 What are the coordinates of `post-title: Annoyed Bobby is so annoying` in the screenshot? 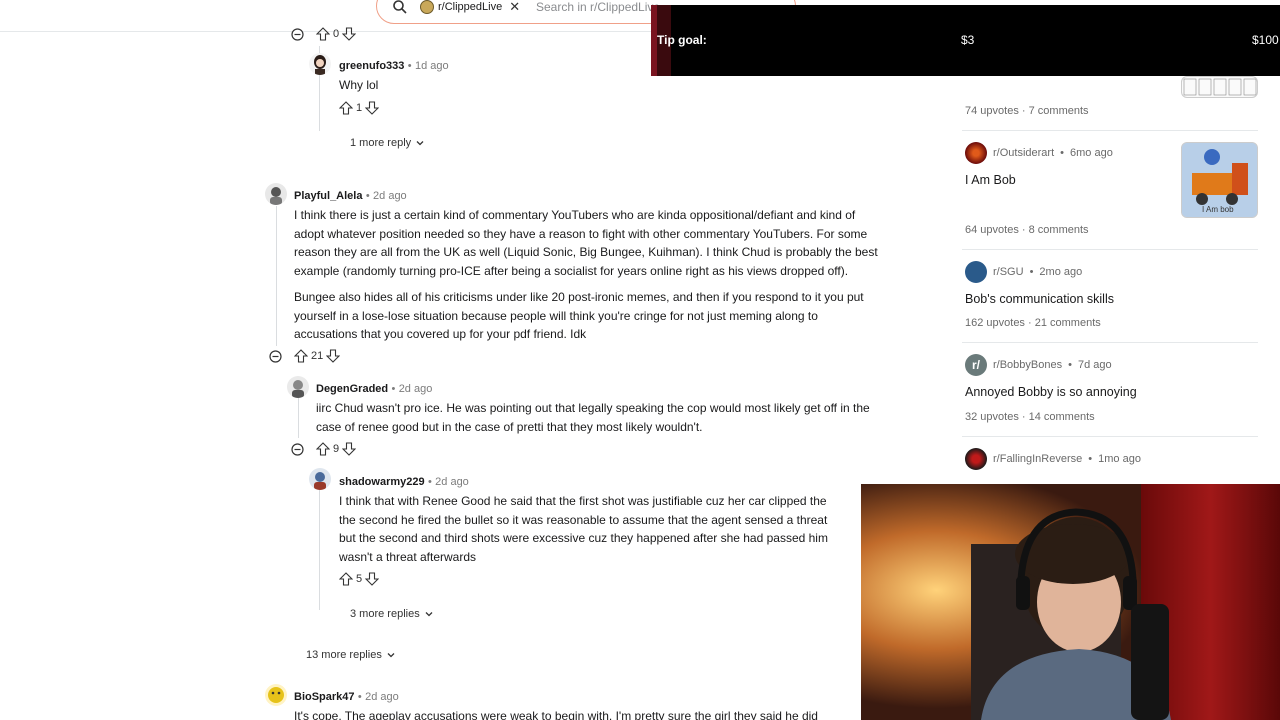 It's located at (1051, 392).